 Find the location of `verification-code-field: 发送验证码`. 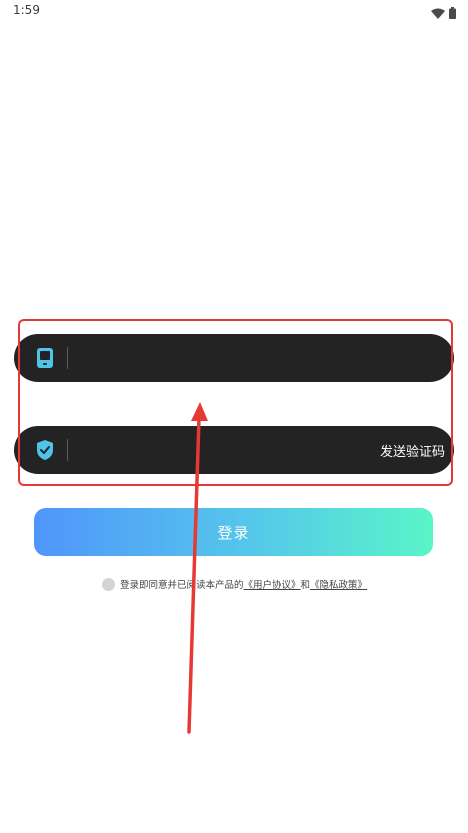

verification-code-field: 发送验证码 is located at coordinates (234, 450).